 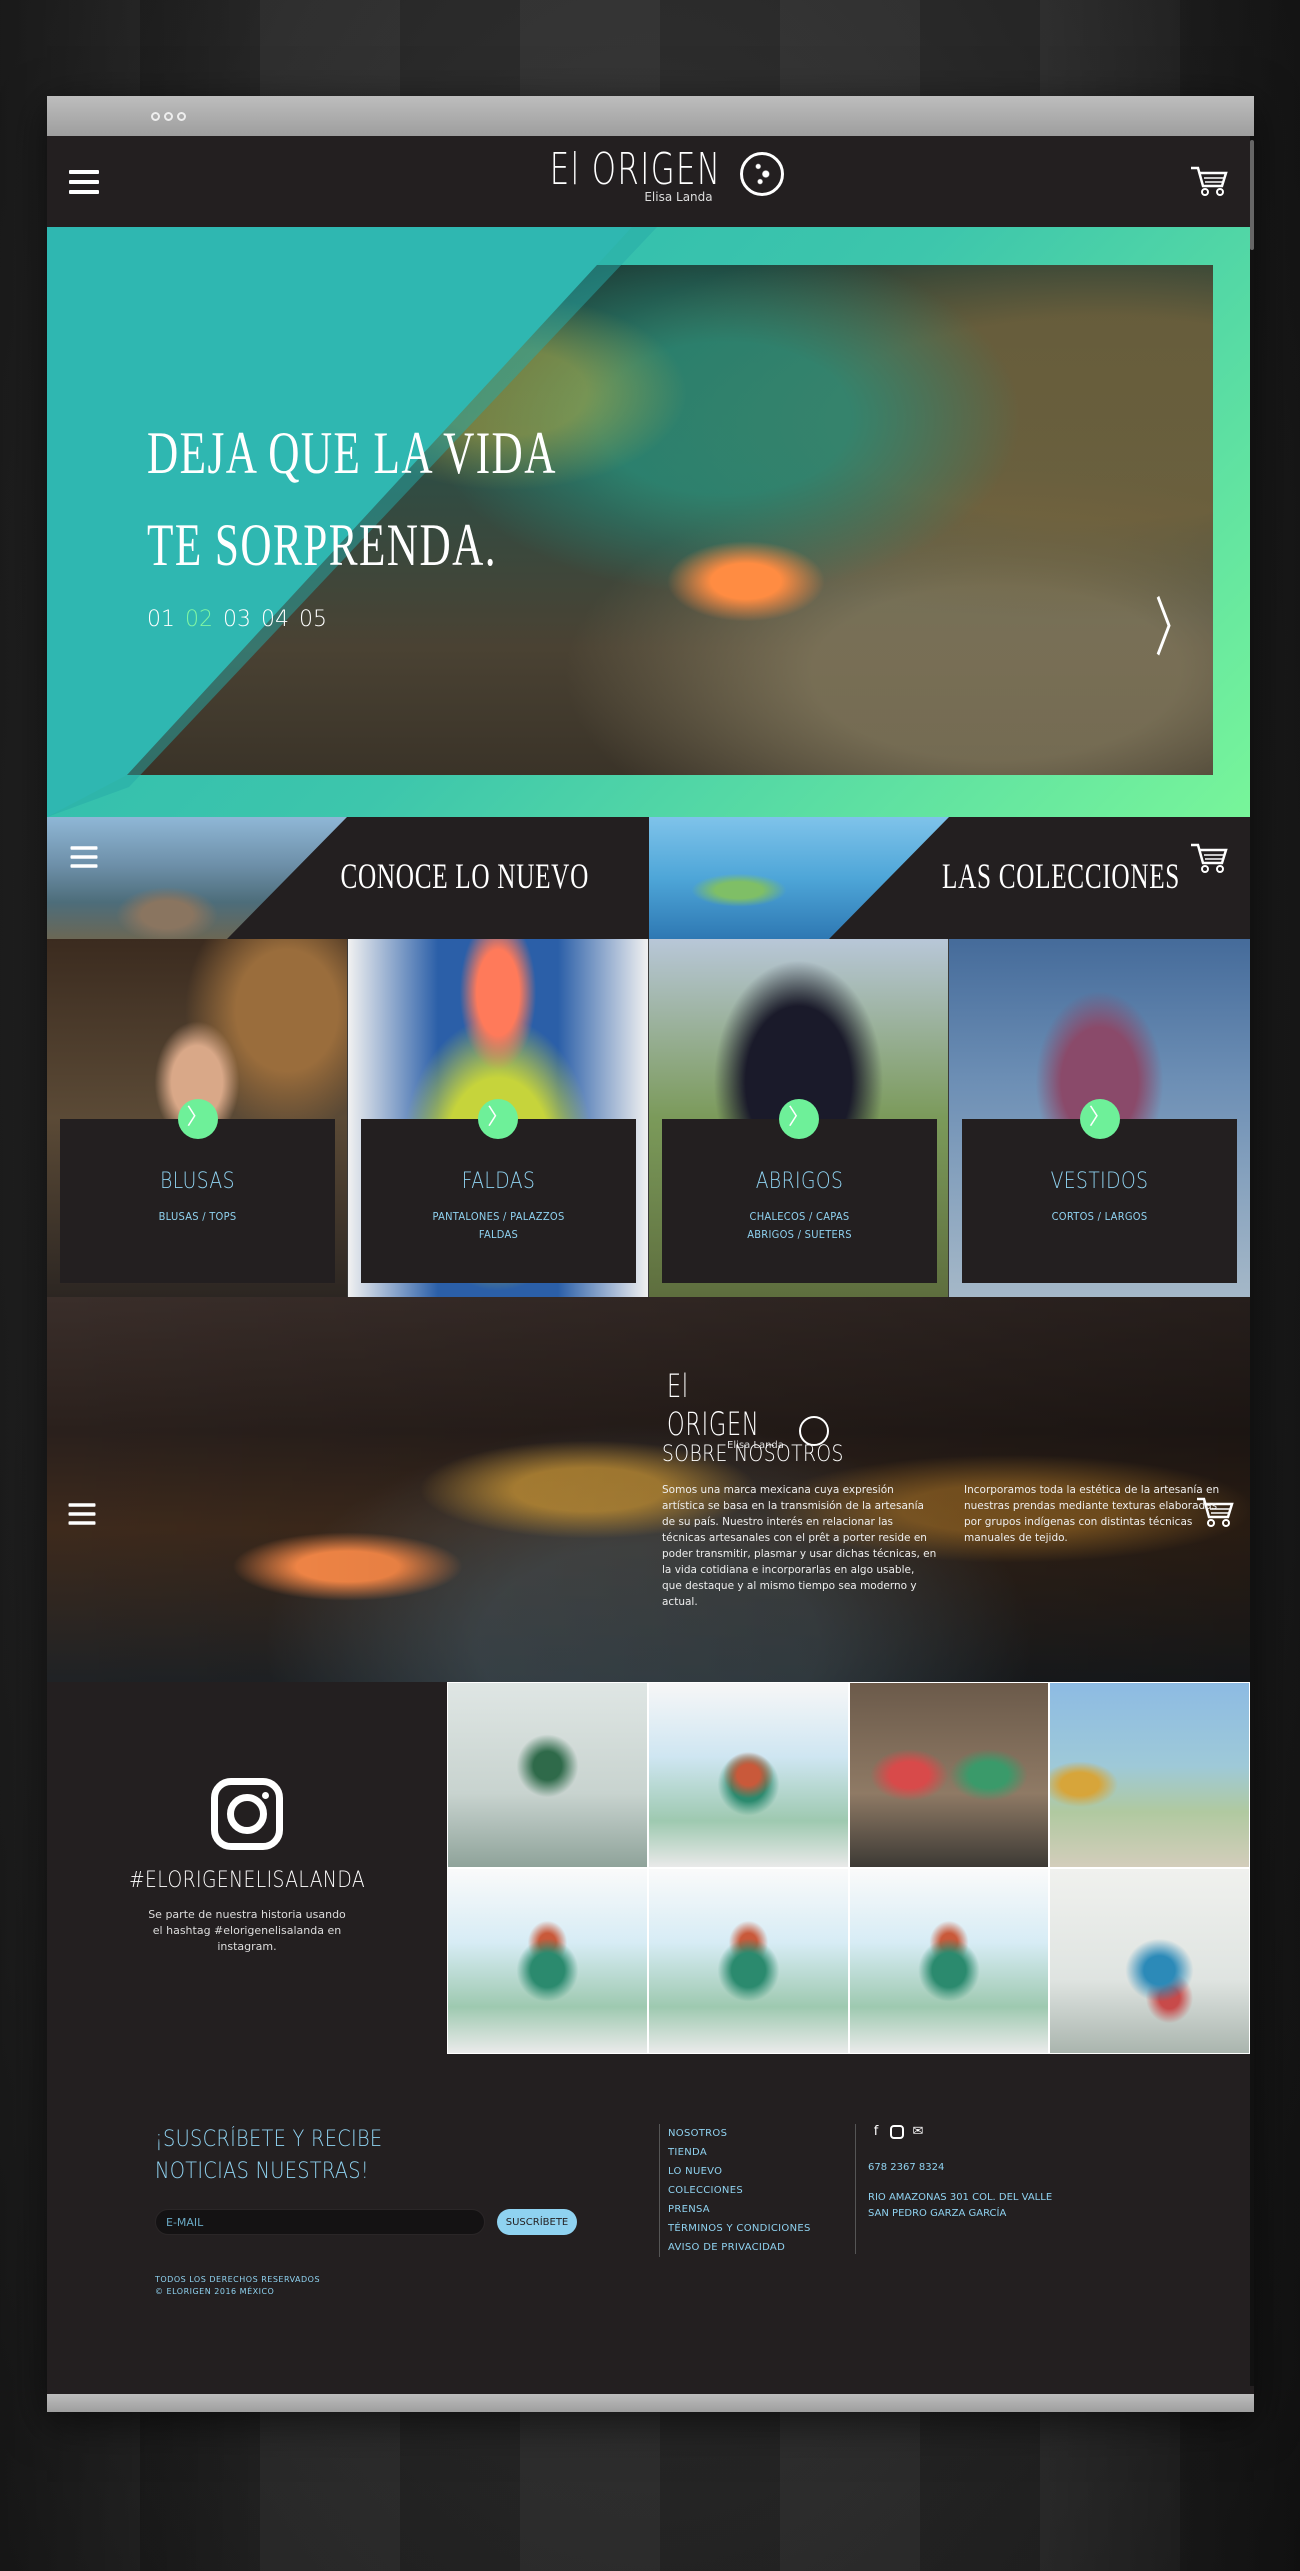 What do you see at coordinates (352, 453) in the screenshot?
I see `hero-title-line1: DEJA QUE LA VIDA` at bounding box center [352, 453].